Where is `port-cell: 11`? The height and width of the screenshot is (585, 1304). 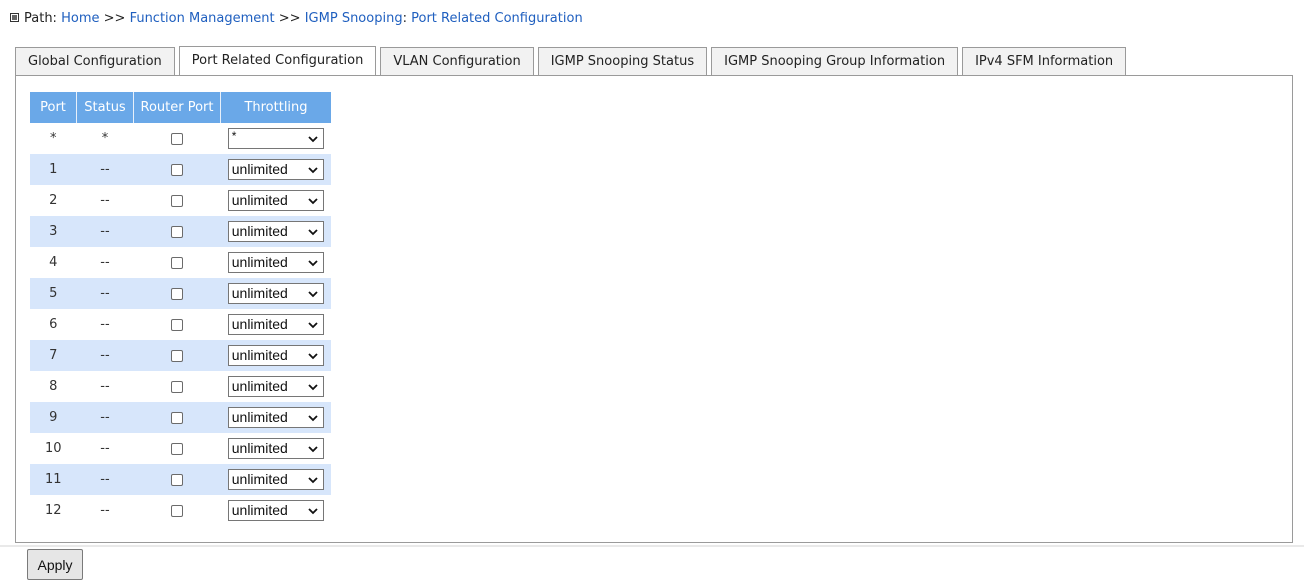 port-cell: 11 is located at coordinates (53, 479).